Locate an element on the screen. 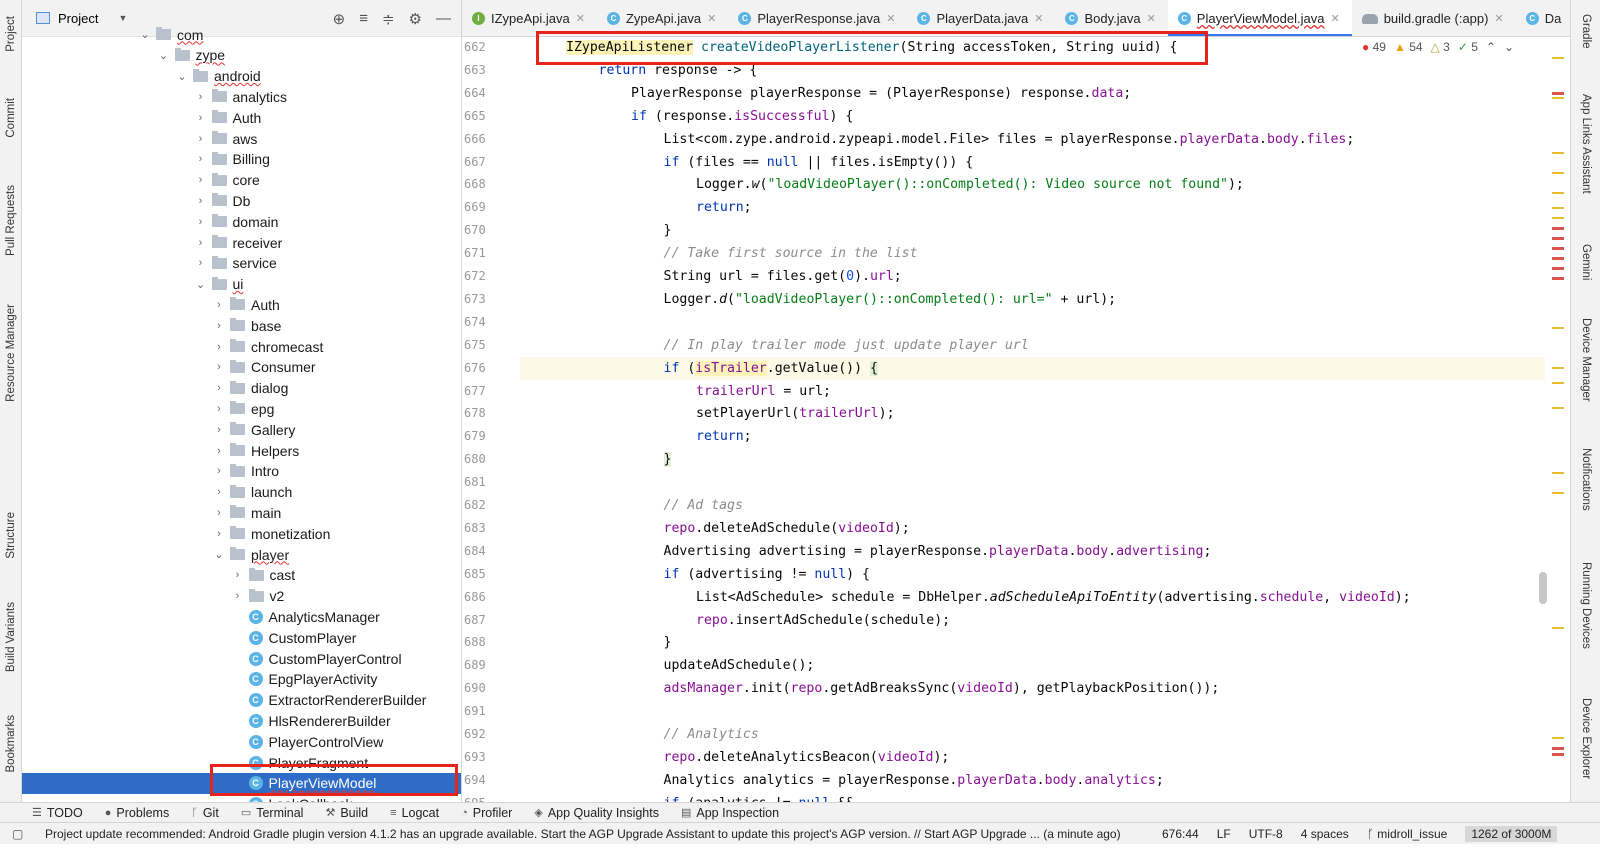 Image resolution: width=1600 pixels, height=862 pixels. bottom-tool-app-inspection: ▤ App Inspection is located at coordinates (730, 813).